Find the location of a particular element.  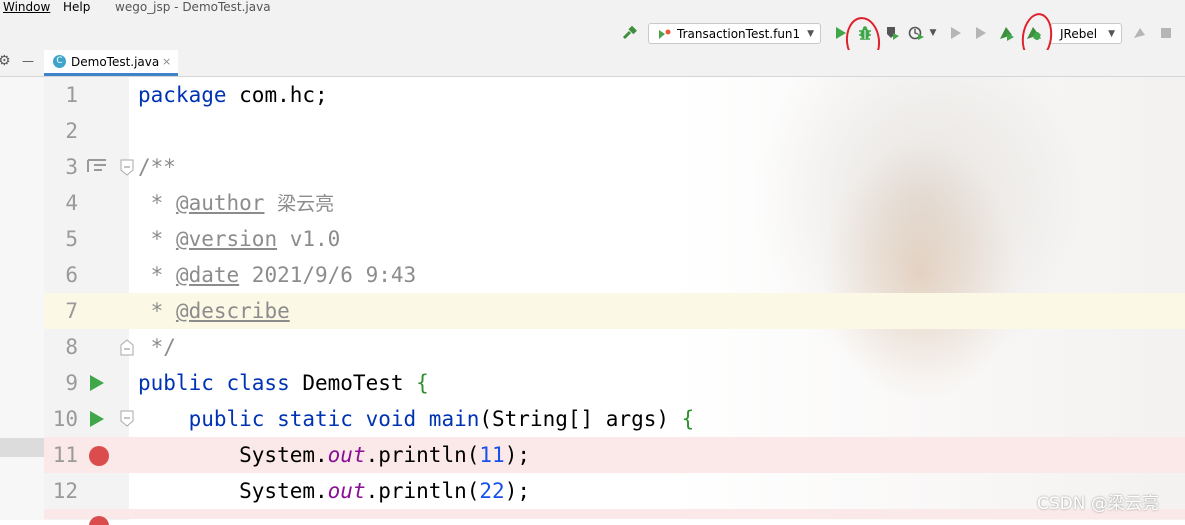

menu-bar: Window Help wego_jsp - DemoTest.java is located at coordinates (592, 8).